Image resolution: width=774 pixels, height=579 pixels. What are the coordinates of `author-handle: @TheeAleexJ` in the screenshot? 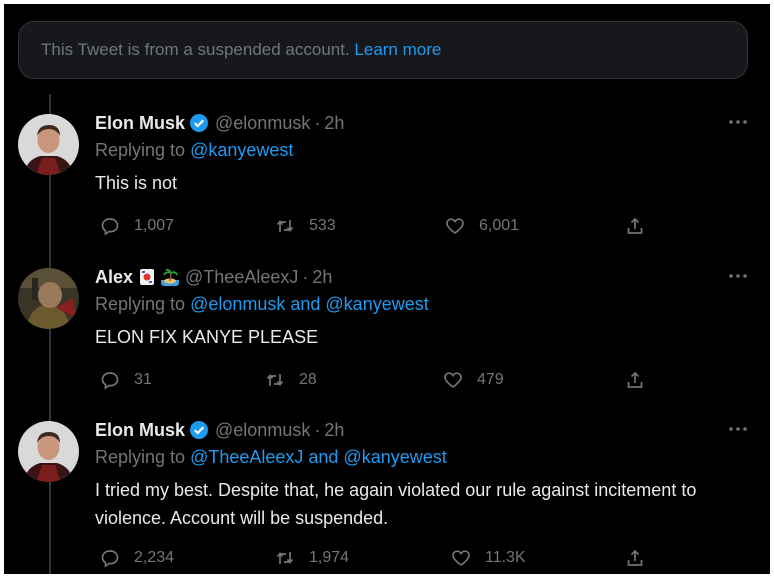 It's located at (241, 277).